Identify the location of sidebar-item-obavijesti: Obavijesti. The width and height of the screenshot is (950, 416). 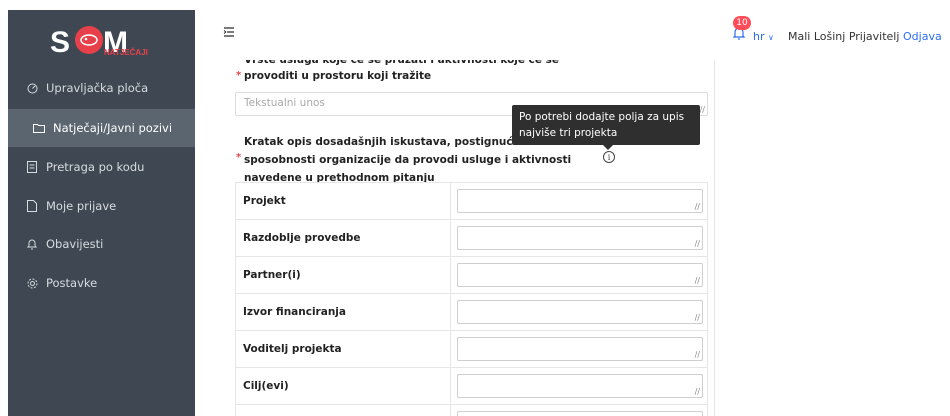
(101, 244).